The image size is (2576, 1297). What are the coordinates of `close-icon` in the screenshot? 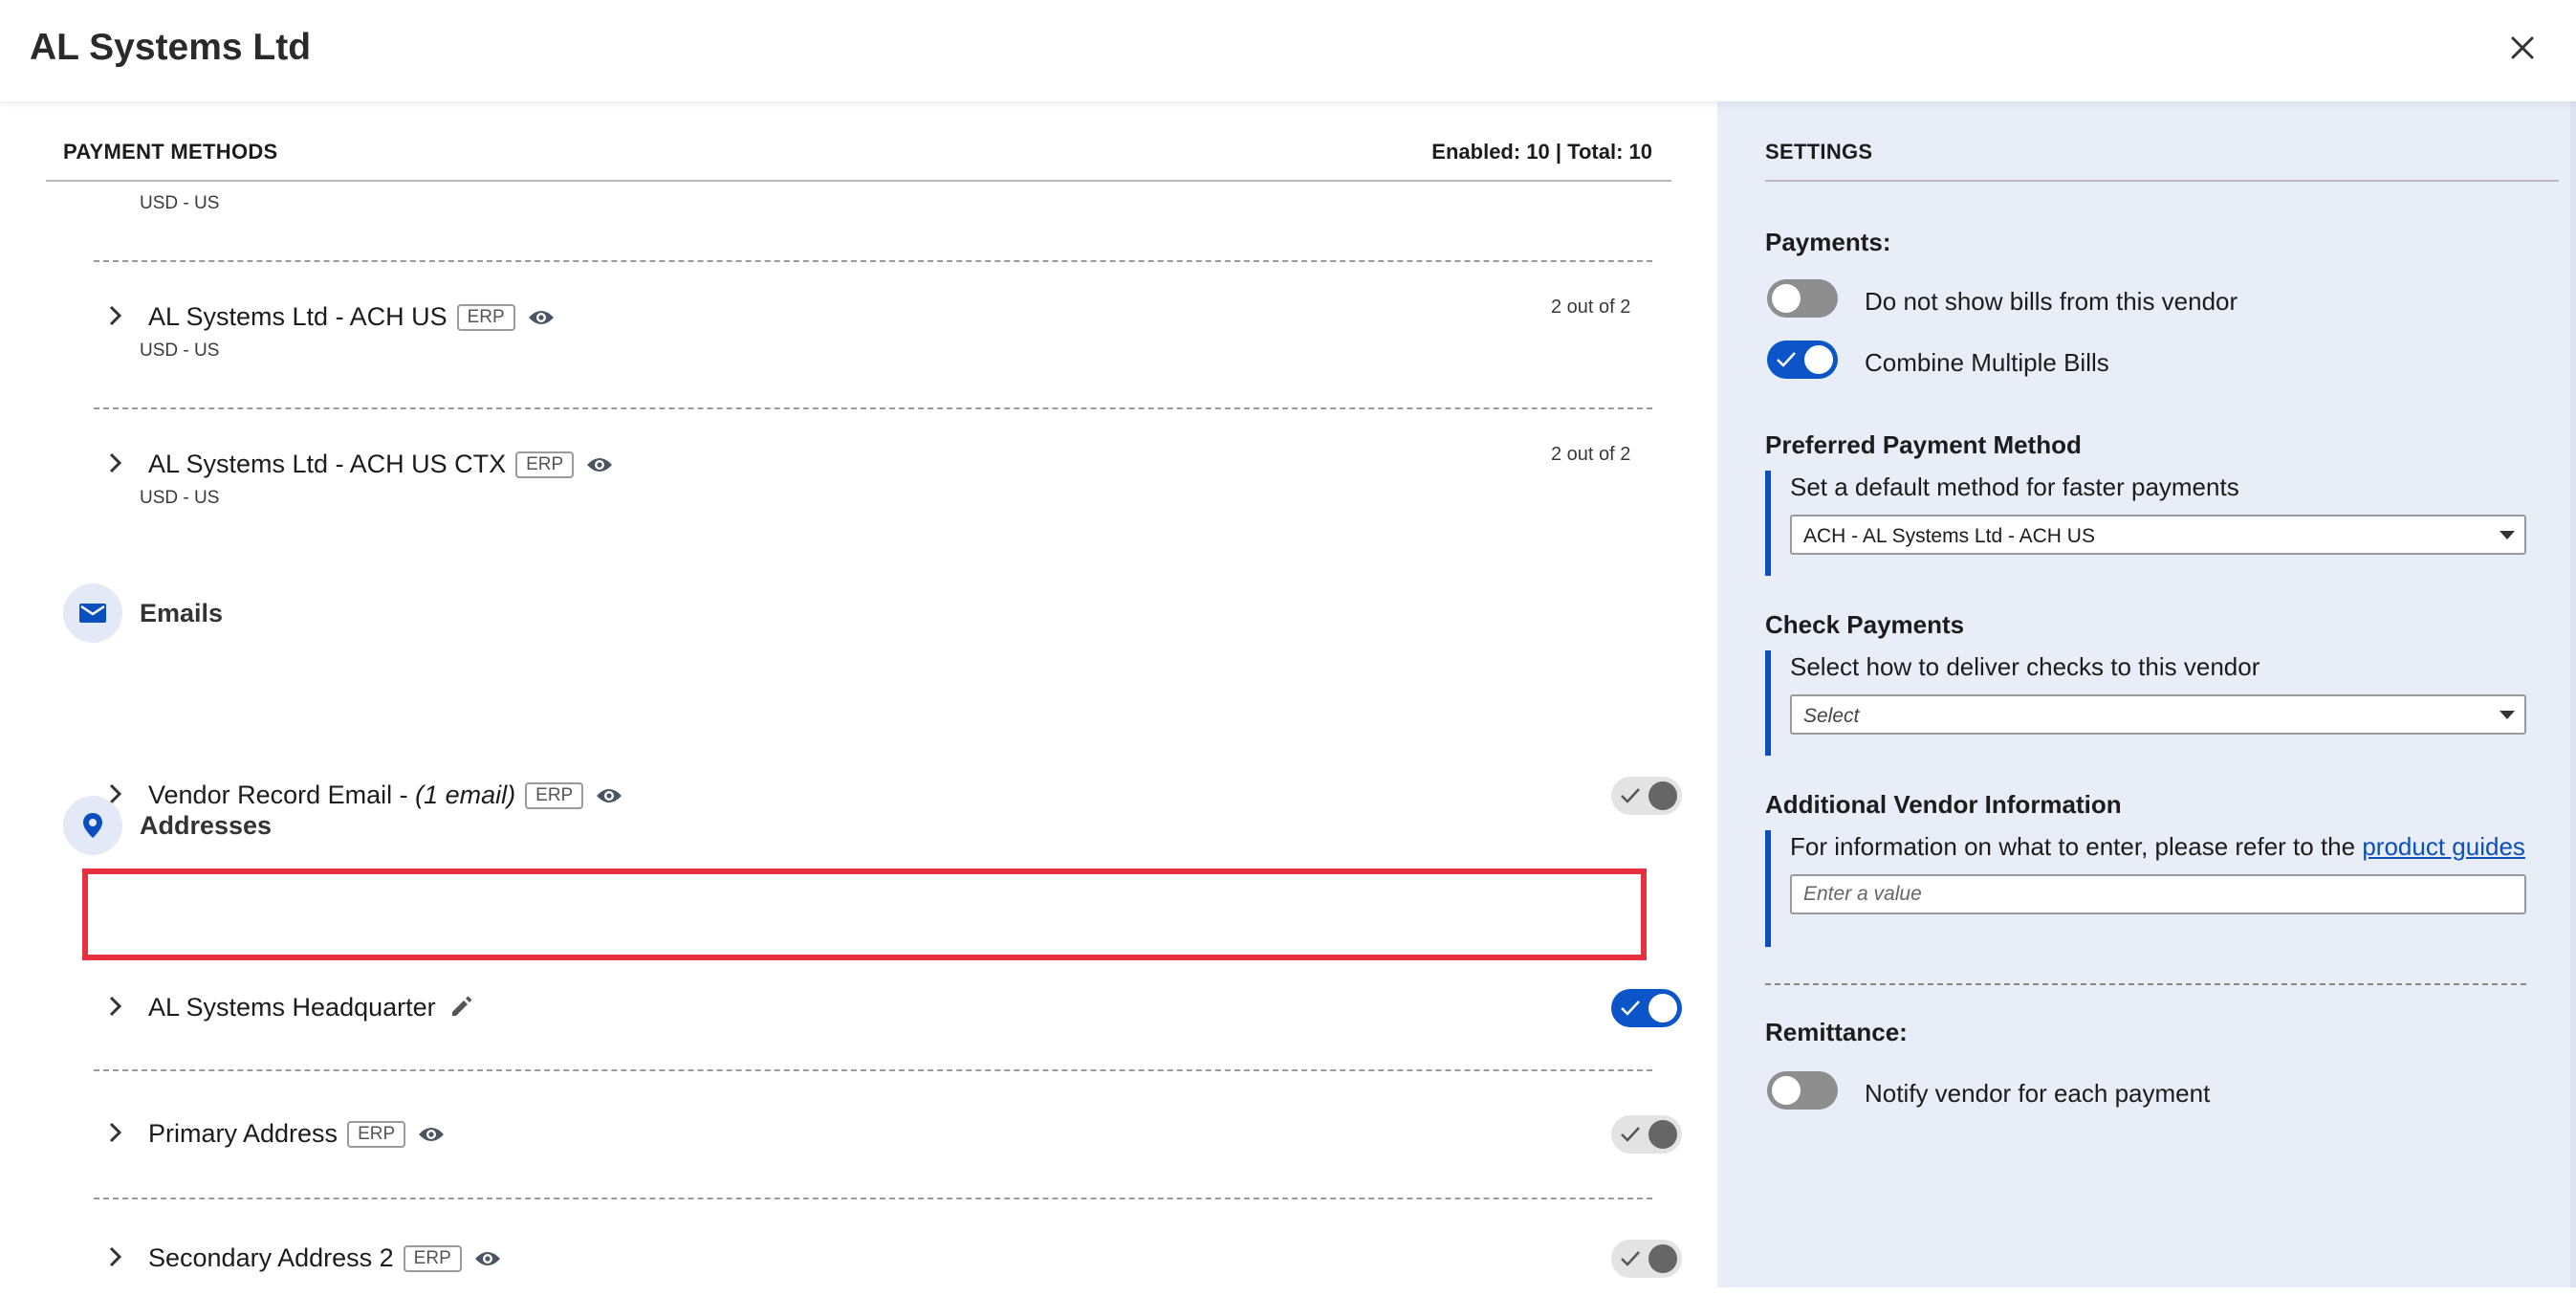 It's located at (2522, 48).